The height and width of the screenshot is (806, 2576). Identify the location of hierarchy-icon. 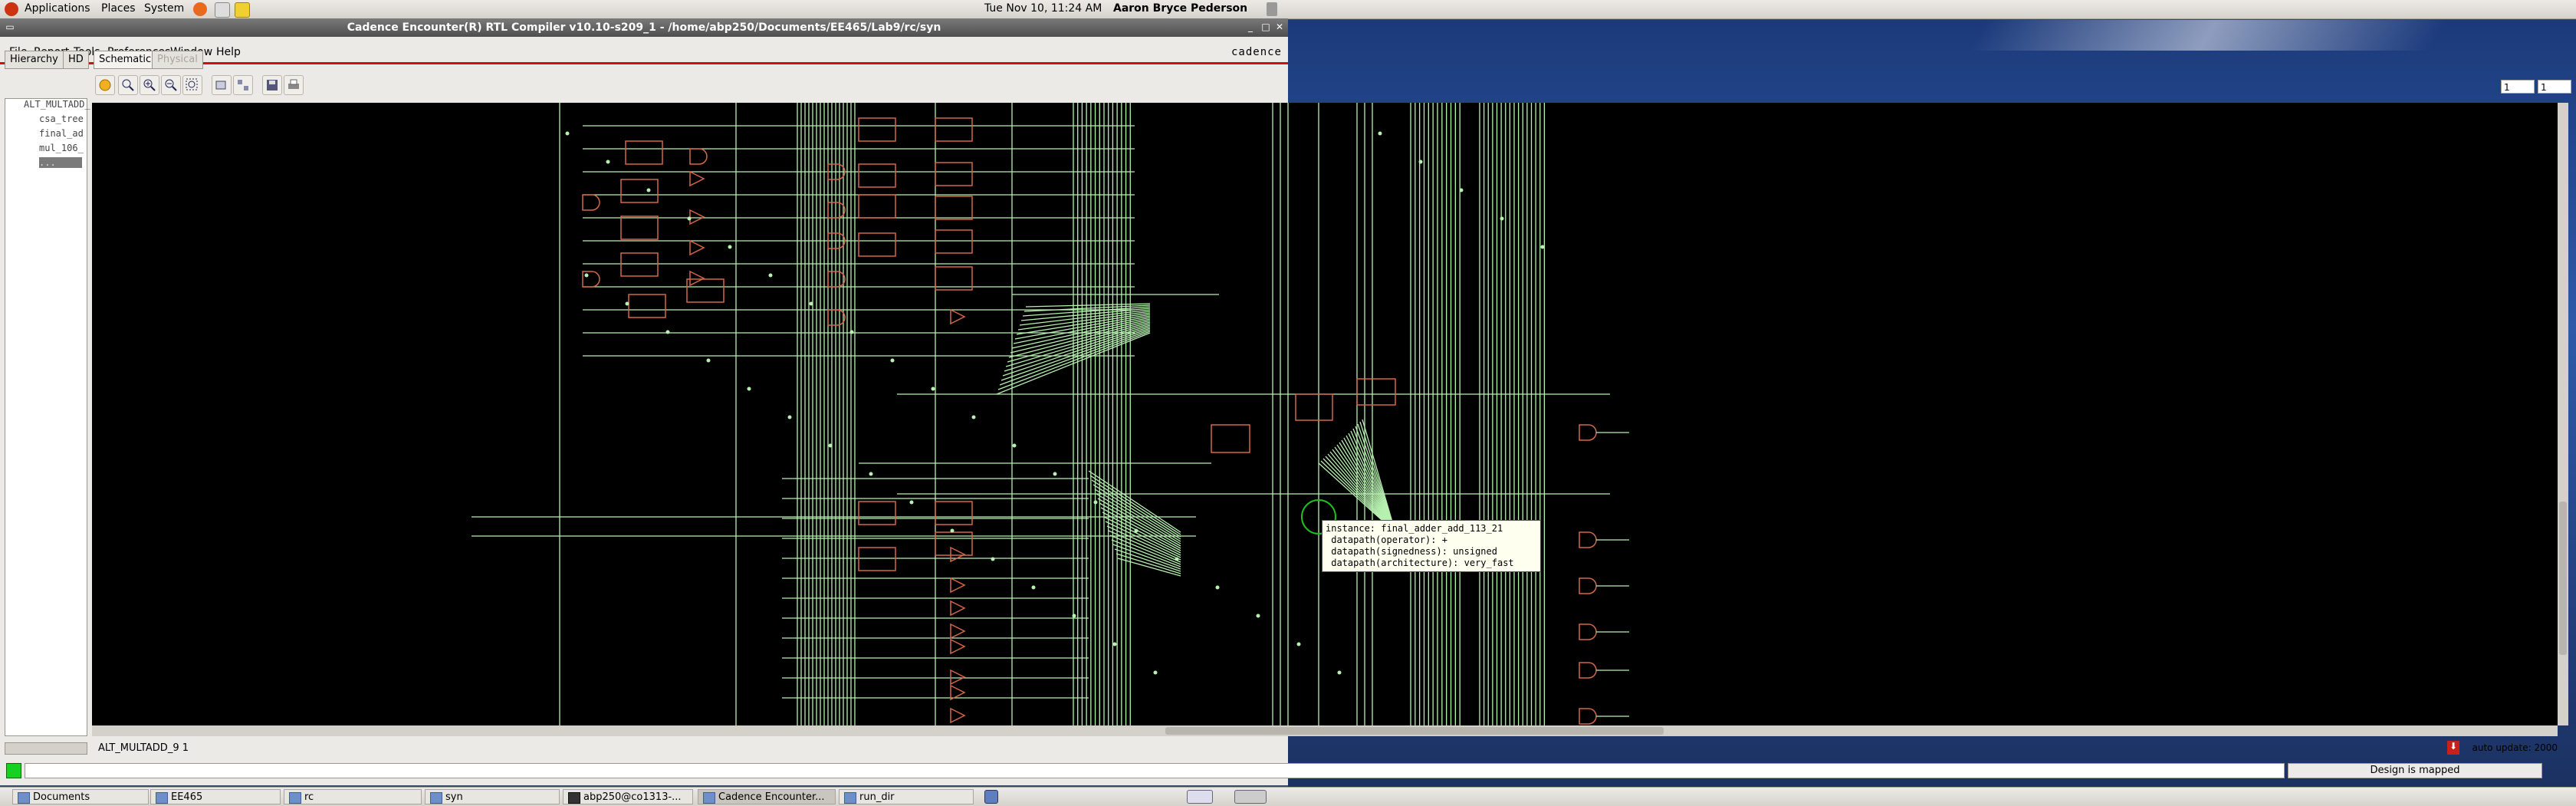
(243, 85).